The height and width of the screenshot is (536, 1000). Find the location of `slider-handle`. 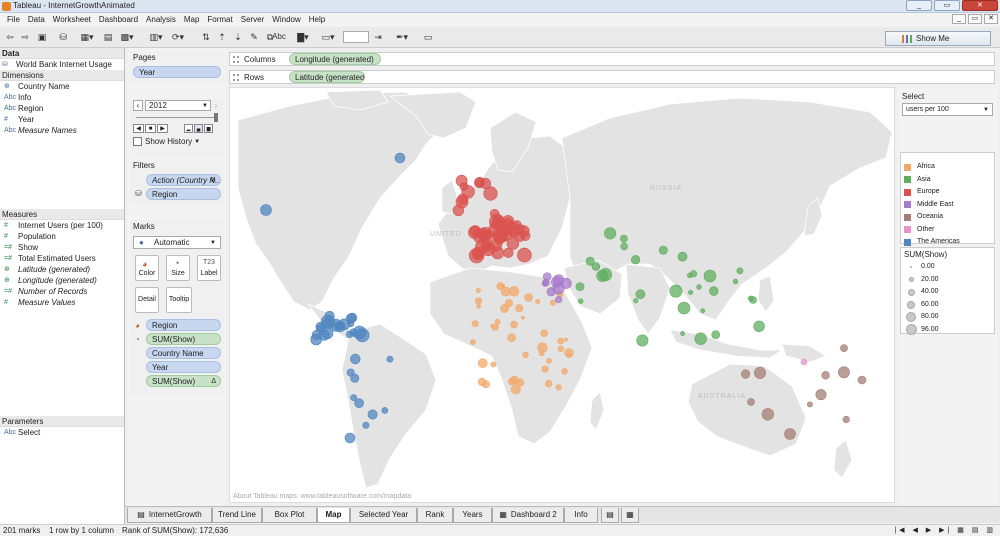

slider-handle is located at coordinates (216, 117).